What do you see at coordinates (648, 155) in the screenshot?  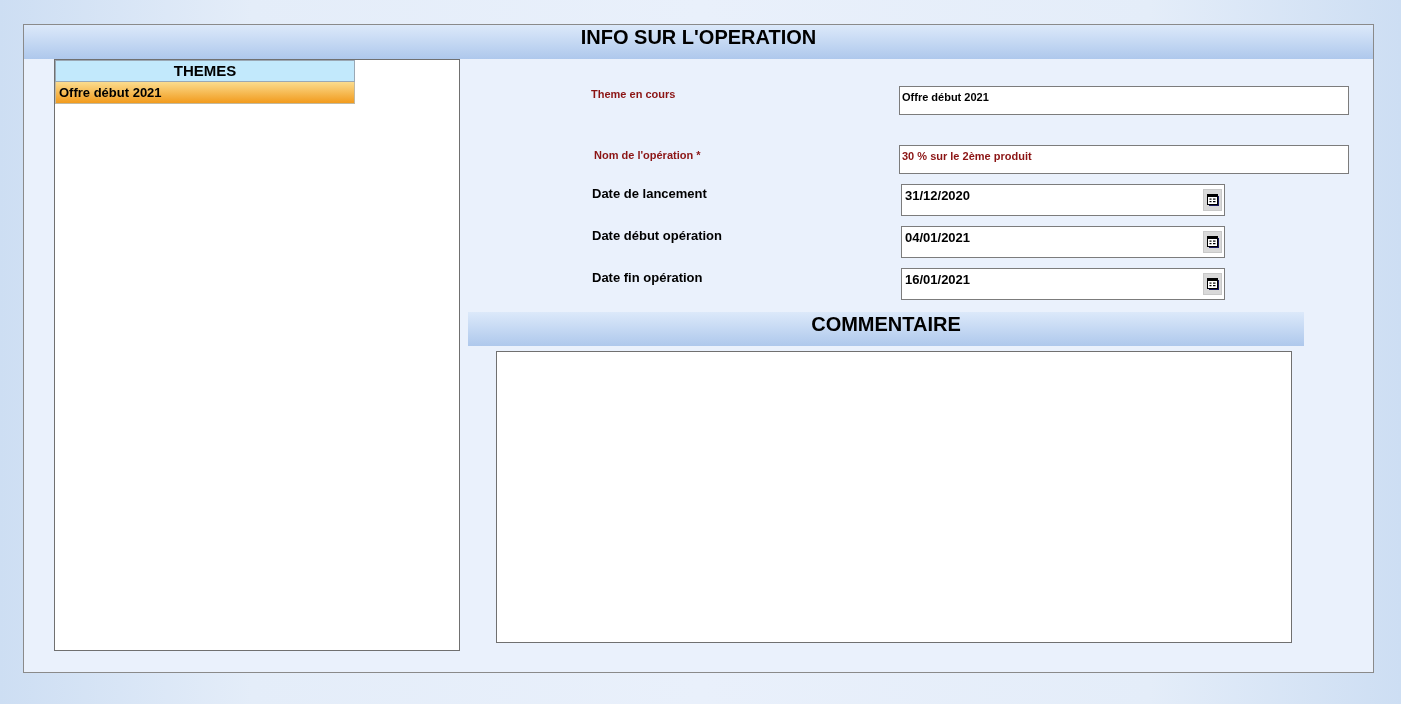 I see `field-label: Nom de l'opération *` at bounding box center [648, 155].